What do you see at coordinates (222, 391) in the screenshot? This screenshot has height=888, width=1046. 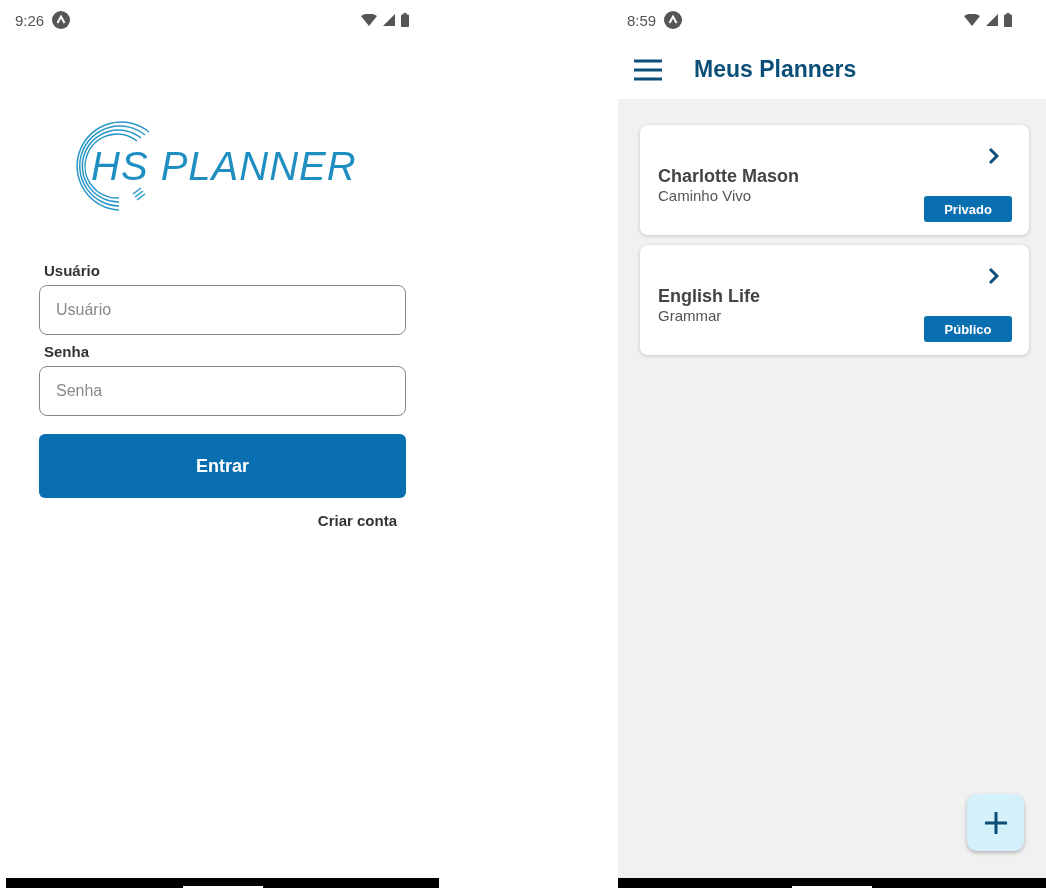 I see `input-field: Senha` at bounding box center [222, 391].